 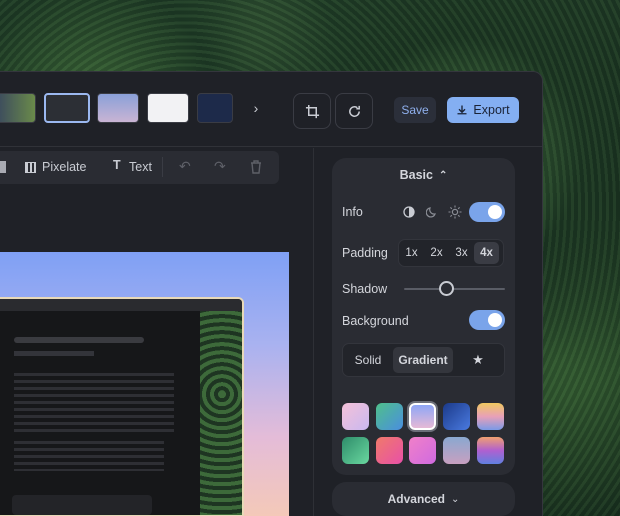 What do you see at coordinates (486, 253) in the screenshot?
I see `padding-option-4x: 4x` at bounding box center [486, 253].